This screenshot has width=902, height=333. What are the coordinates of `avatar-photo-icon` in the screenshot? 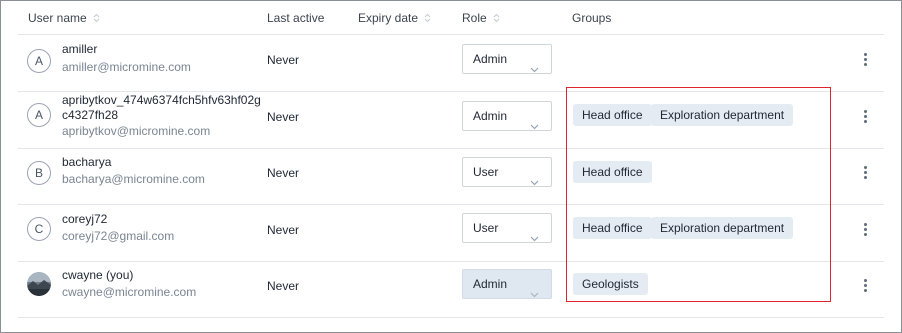 It's located at (39, 284).